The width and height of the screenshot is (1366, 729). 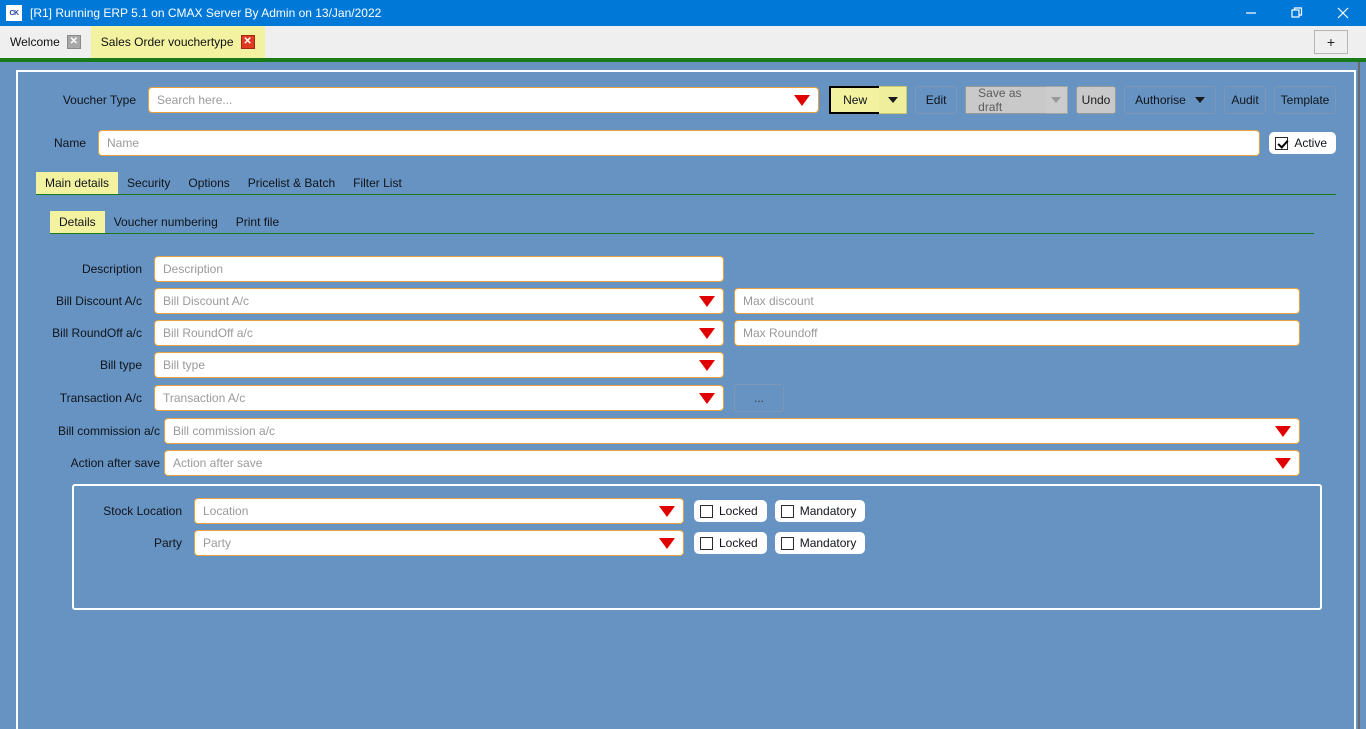 I want to click on doc-tab-welcome: Welcome ✕, so click(x=45, y=42).